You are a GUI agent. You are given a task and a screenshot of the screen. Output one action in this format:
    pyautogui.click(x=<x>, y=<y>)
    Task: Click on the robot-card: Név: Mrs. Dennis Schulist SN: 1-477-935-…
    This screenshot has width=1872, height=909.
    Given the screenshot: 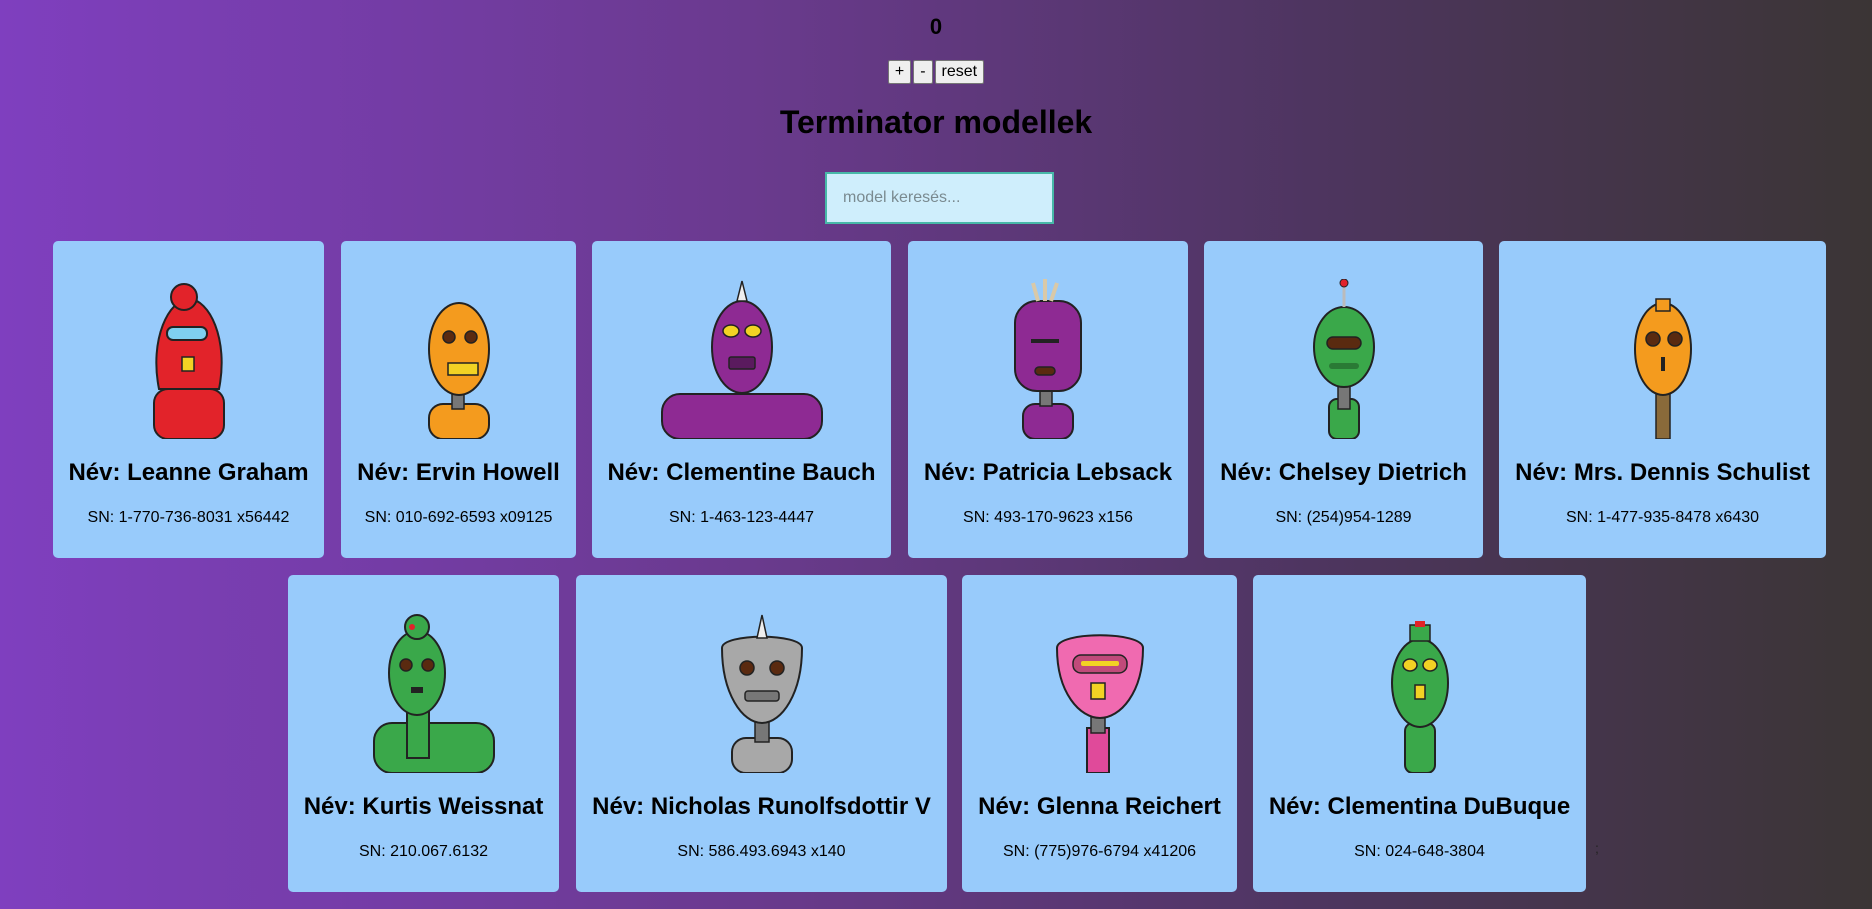 What is the action you would take?
    pyautogui.click(x=1662, y=399)
    